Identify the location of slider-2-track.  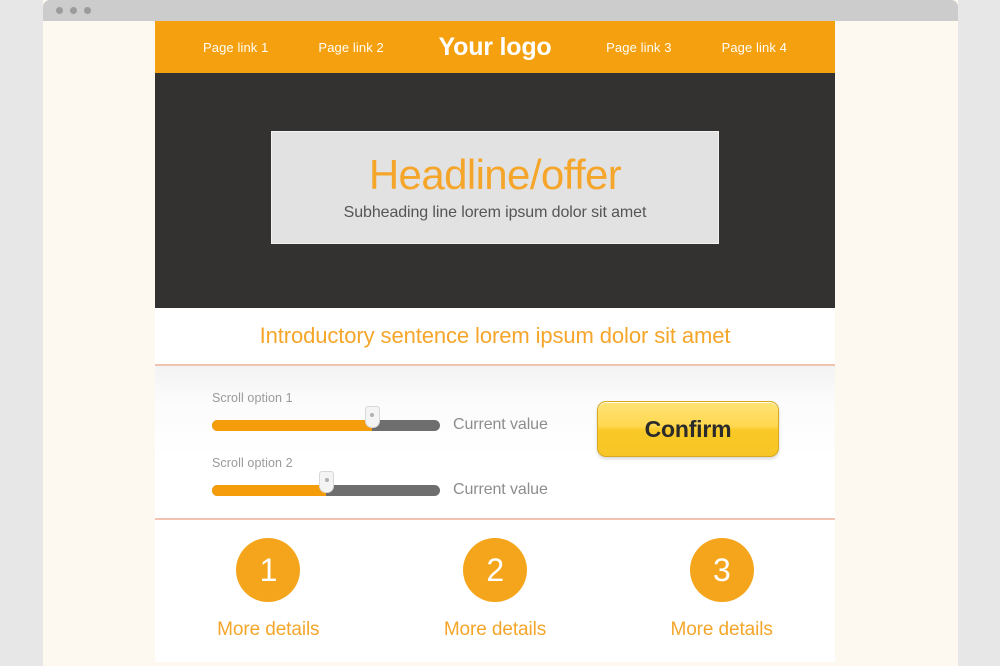
(326, 483).